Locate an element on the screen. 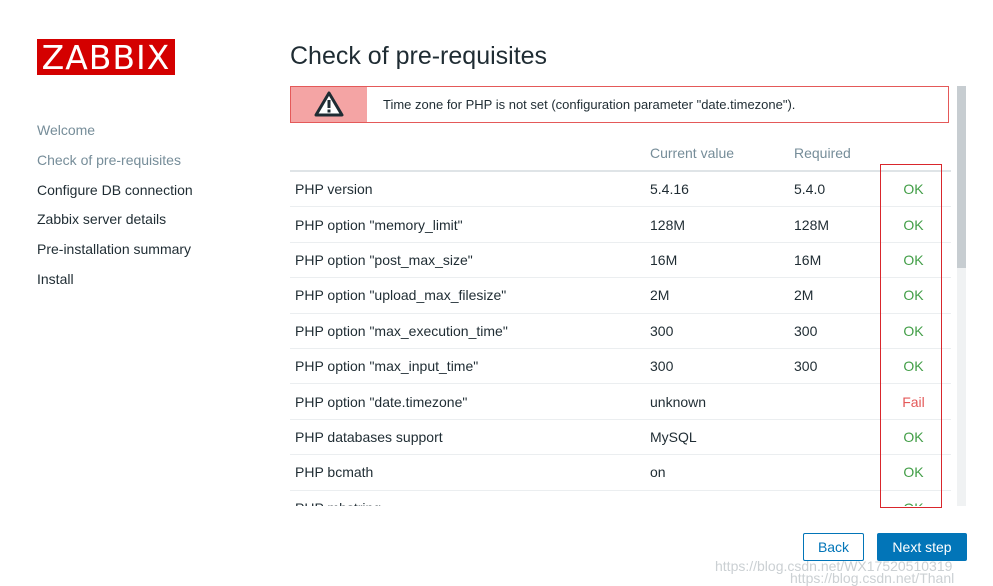 The image size is (993, 586). table-row: PHP option "memory_limit" 128M 128M OK is located at coordinates (620, 224).